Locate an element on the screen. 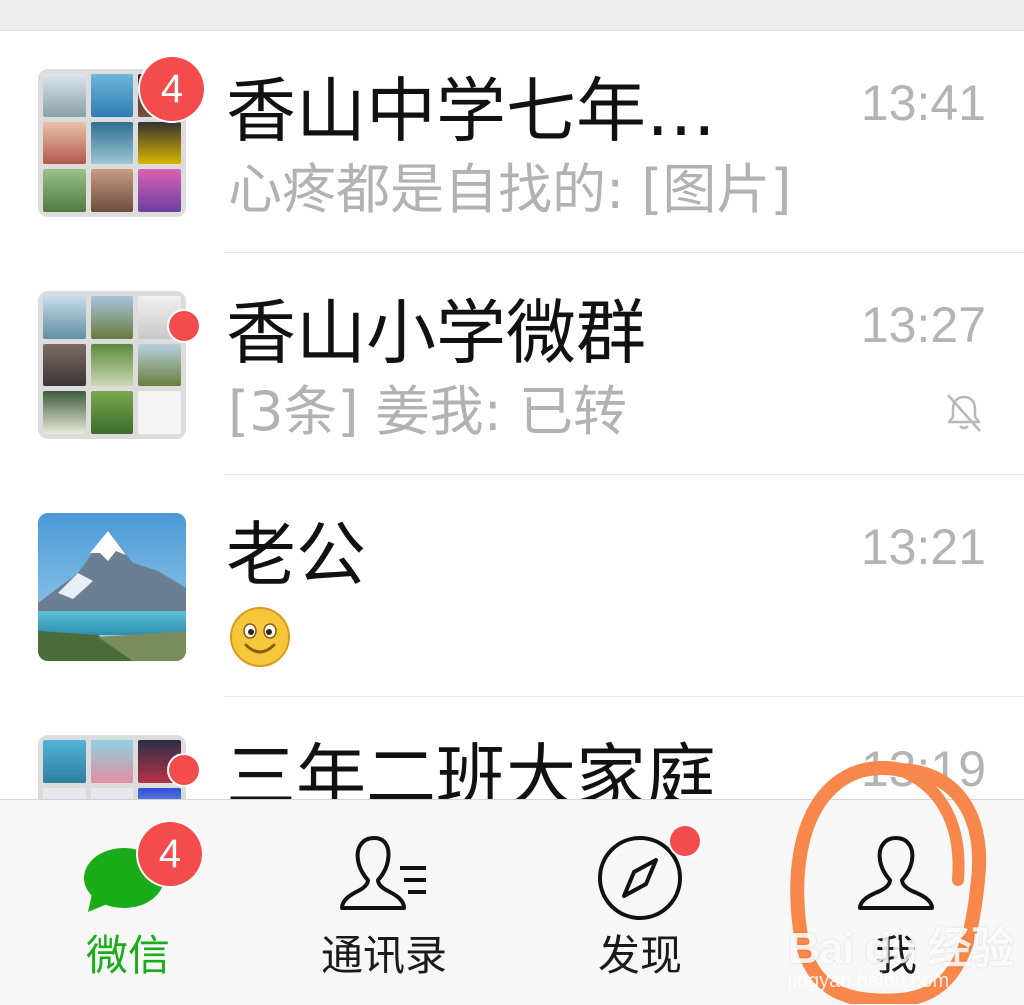 The width and height of the screenshot is (1024, 1005). chat-time: 13:19 is located at coordinates (923, 769).